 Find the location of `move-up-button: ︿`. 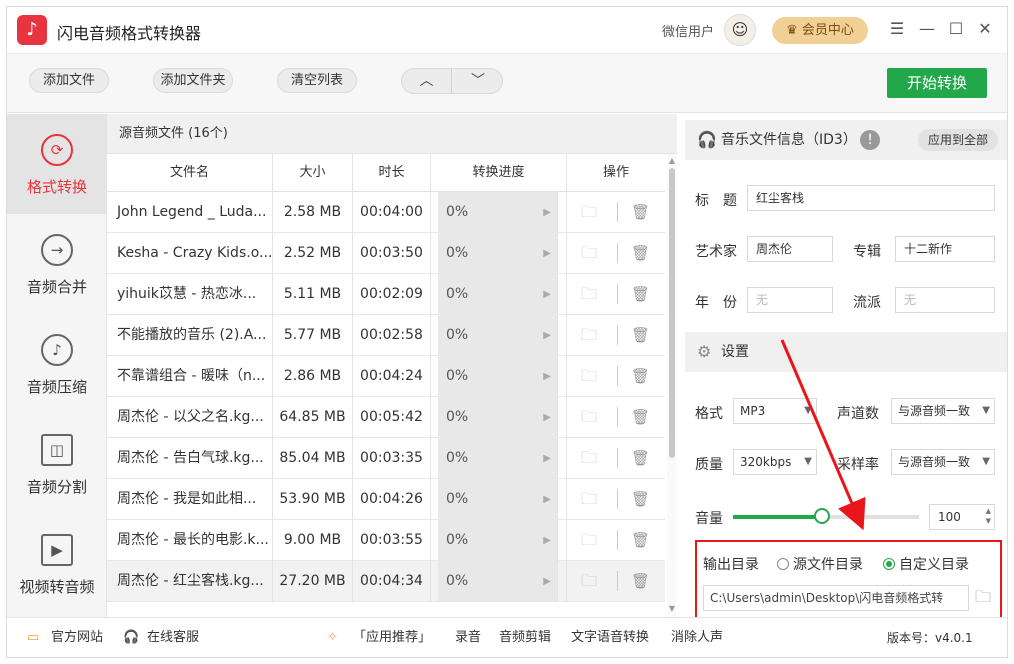

move-up-button: ︿ is located at coordinates (427, 81).